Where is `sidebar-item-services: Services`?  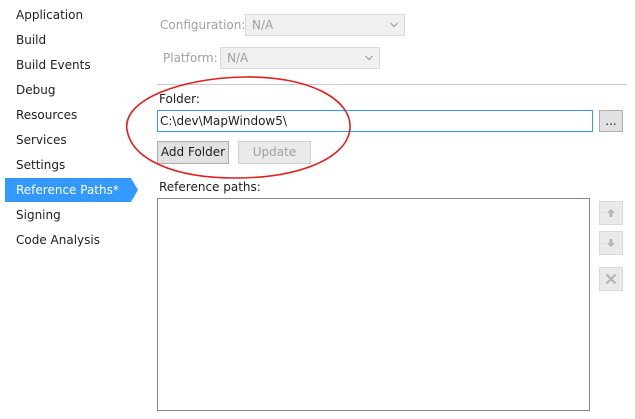 sidebar-item-services: Services is located at coordinates (71, 140).